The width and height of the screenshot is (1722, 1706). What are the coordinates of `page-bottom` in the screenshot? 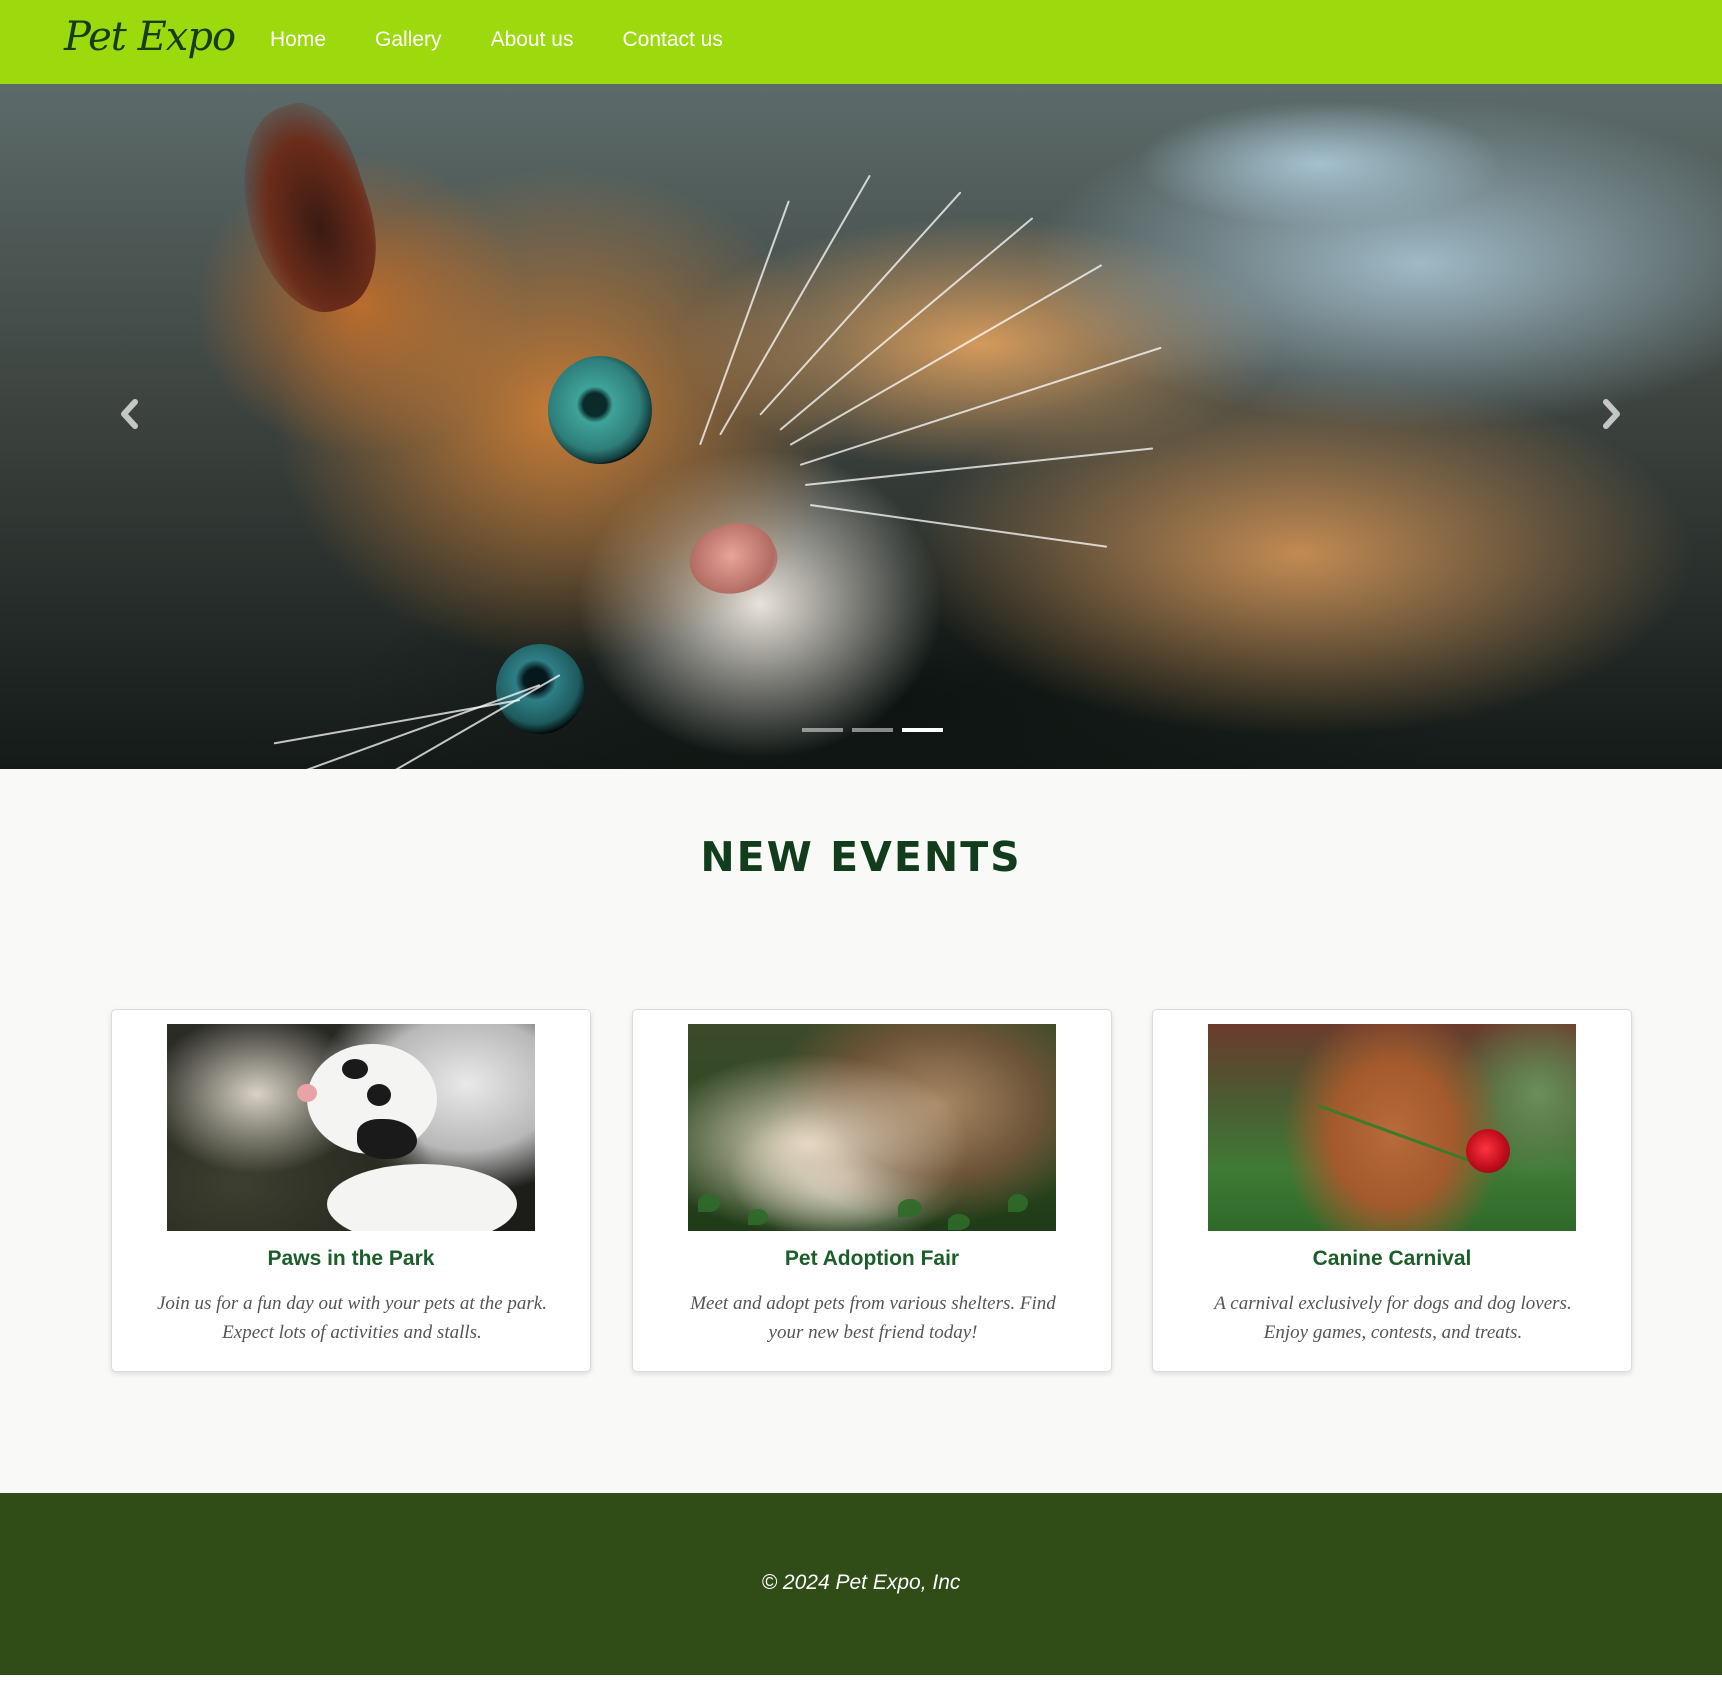 It's located at (861, 1690).